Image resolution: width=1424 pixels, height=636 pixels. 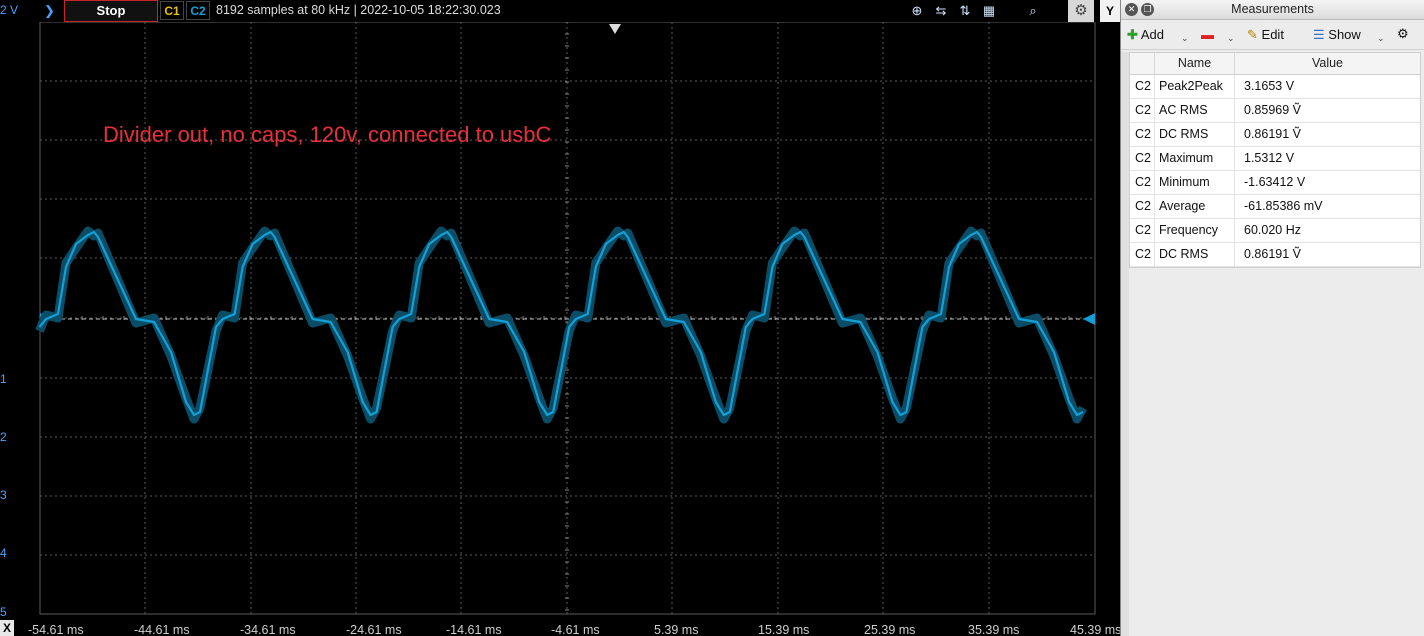 I want to click on plus-icon: ✚, so click(x=1132, y=34).